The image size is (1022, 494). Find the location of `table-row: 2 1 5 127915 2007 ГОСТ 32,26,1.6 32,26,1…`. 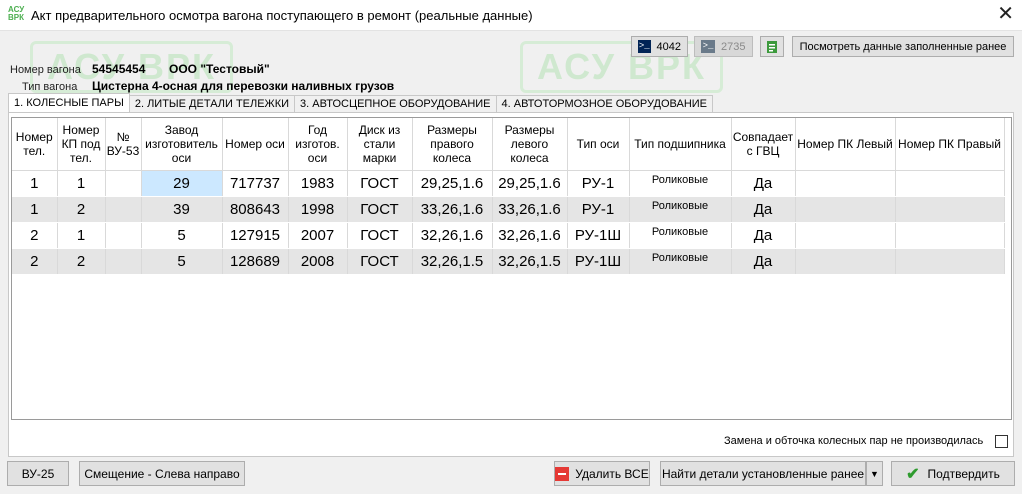

table-row: 2 1 5 127915 2007 ГОСТ 32,26,1.6 32,26,1… is located at coordinates (508, 235).